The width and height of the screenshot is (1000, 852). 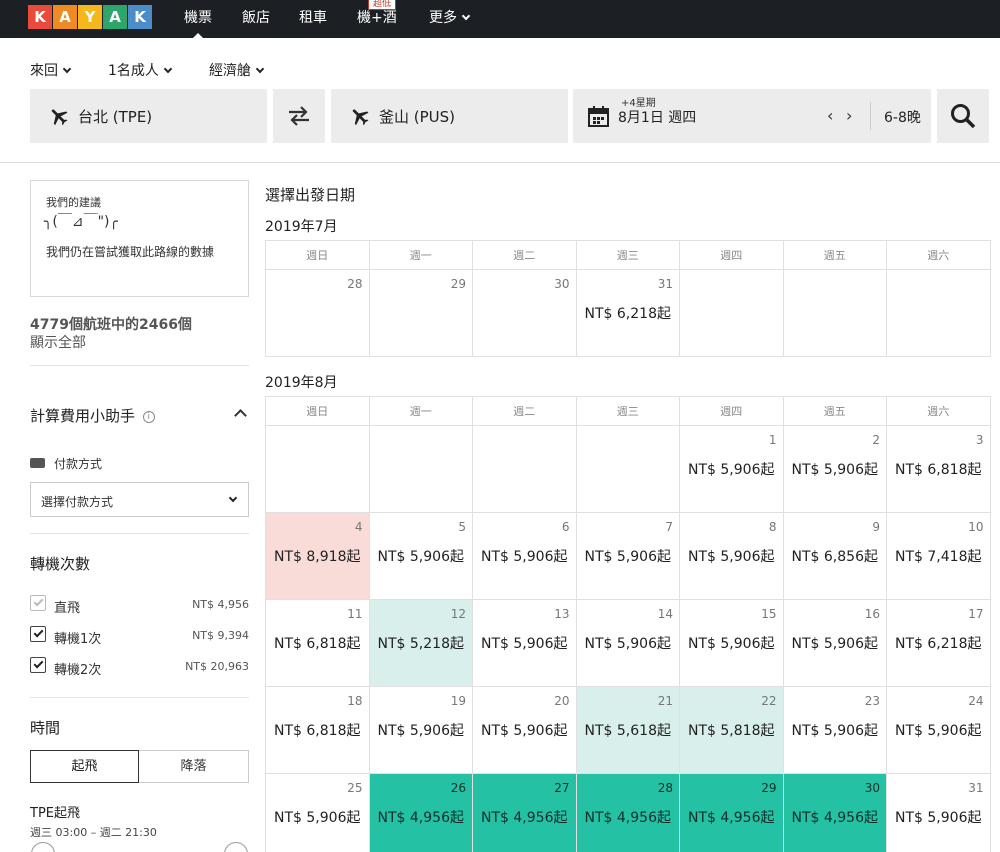 What do you see at coordinates (731, 812) in the screenshot?
I see `calendar-day-cell: 29 NT$ 4,956起` at bounding box center [731, 812].